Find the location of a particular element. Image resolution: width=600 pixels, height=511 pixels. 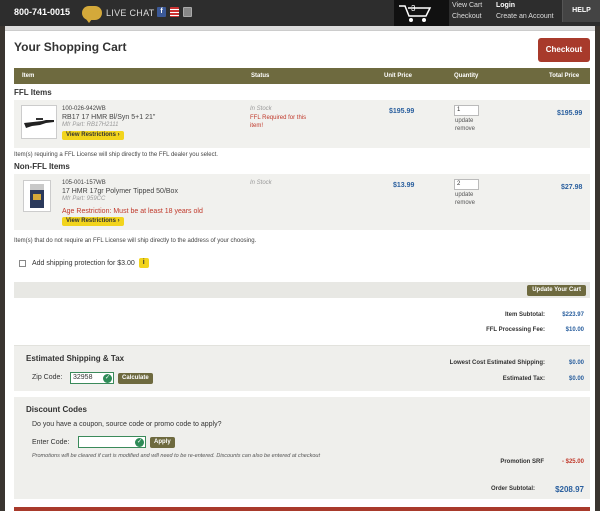

item-name: 17 HMR 17gr Polymer Tipped 50/Box is located at coordinates (120, 191).